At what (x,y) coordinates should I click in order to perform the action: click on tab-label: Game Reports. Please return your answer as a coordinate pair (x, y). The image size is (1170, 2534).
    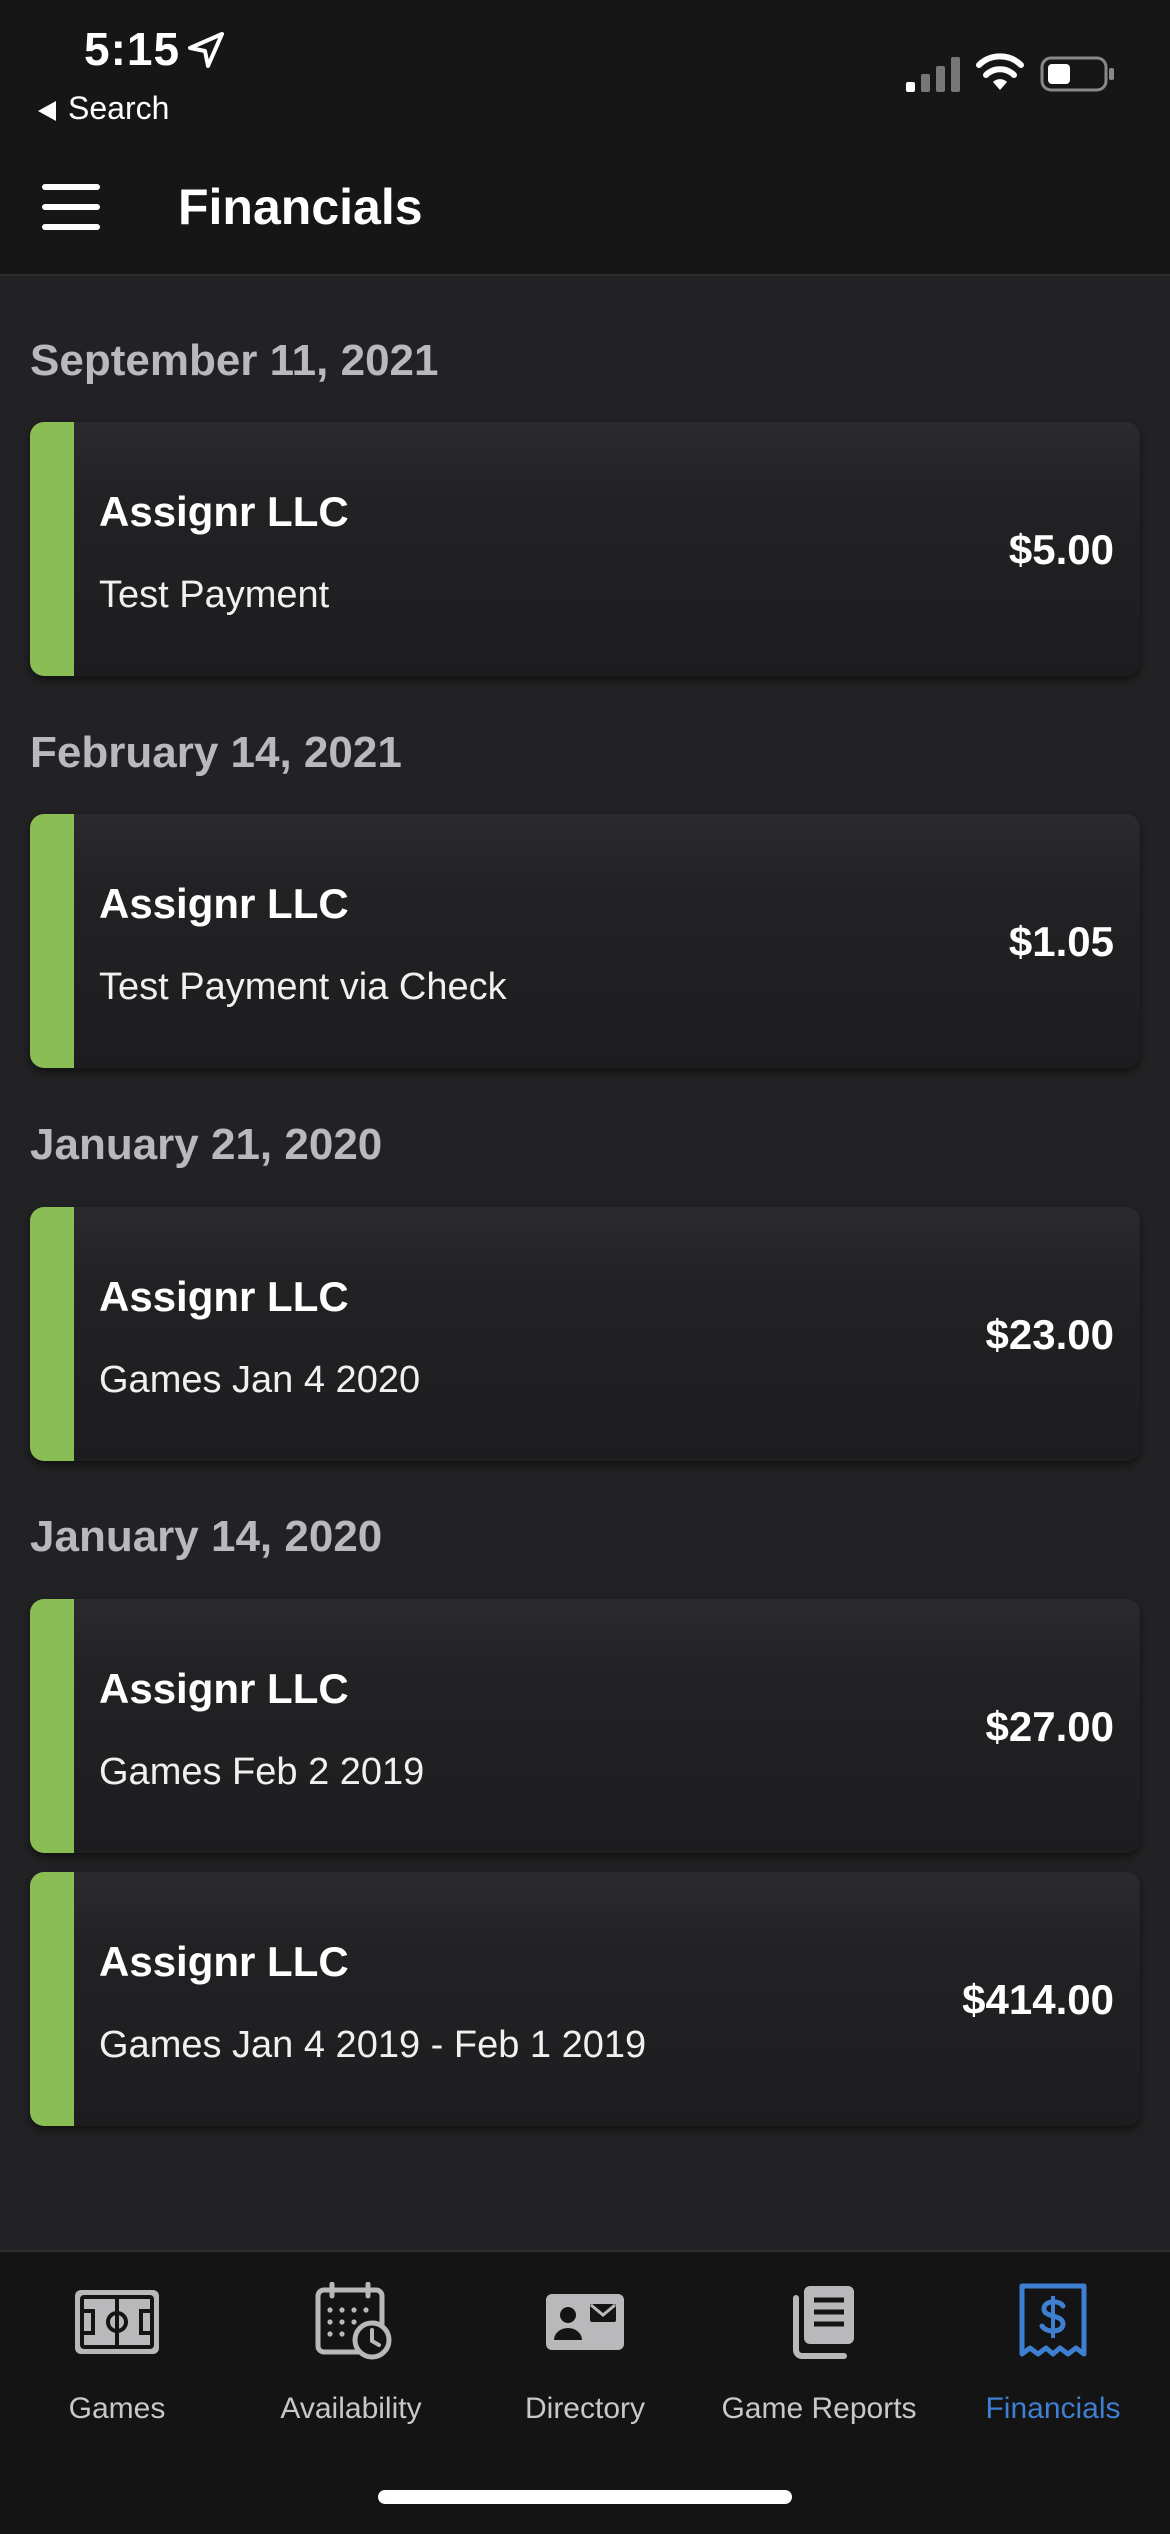
    Looking at the image, I should click on (819, 2408).